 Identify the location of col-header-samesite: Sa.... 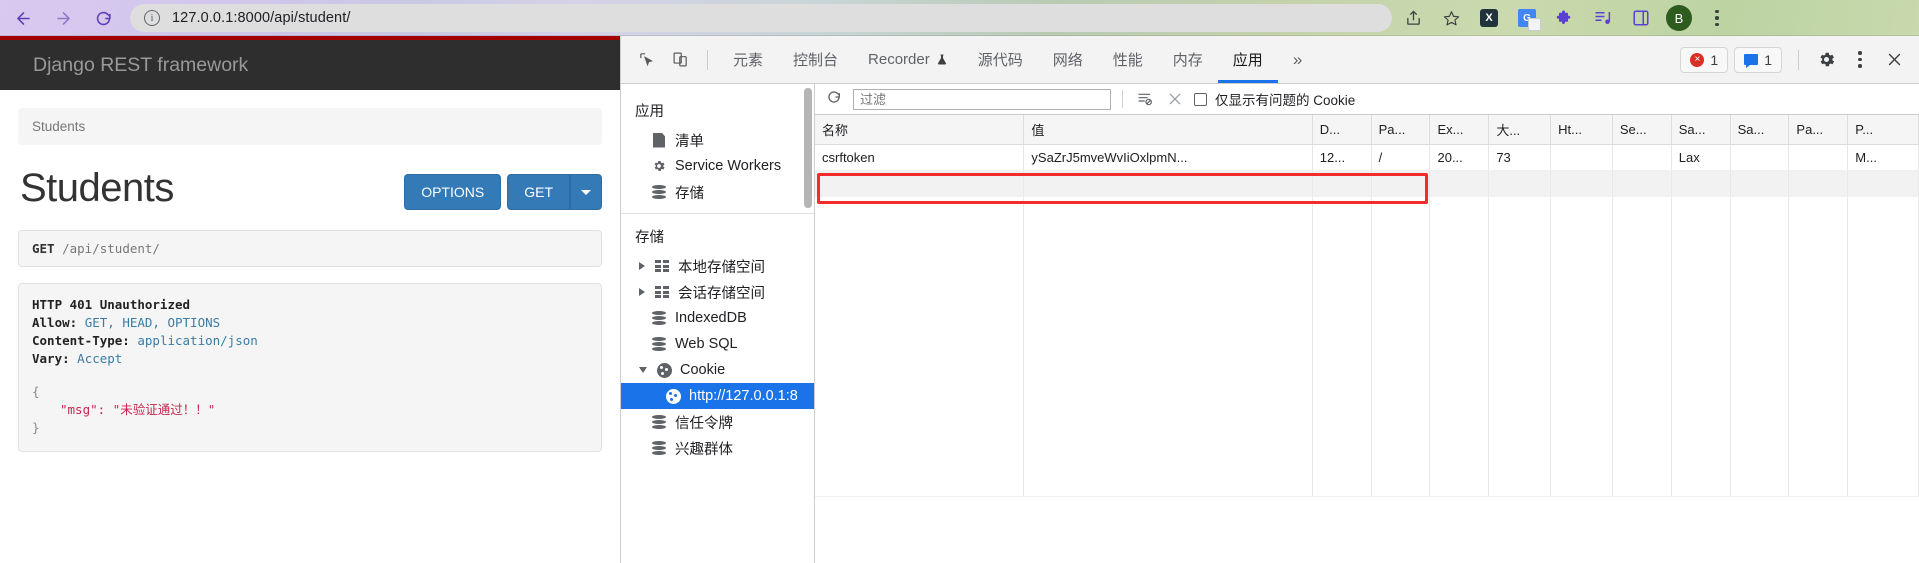
(1701, 130).